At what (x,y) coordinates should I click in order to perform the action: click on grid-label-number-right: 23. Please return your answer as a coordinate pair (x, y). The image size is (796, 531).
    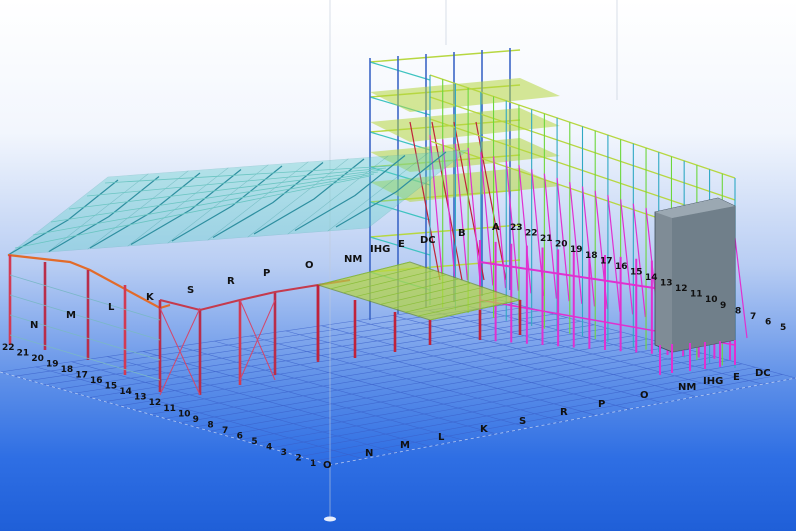
    Looking at the image, I should click on (516, 228).